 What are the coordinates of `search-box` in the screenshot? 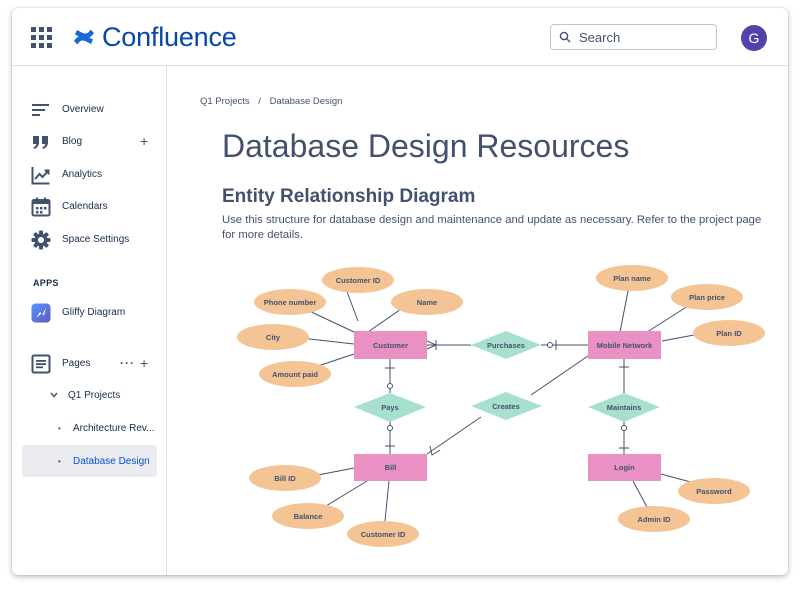 It's located at (633, 37).